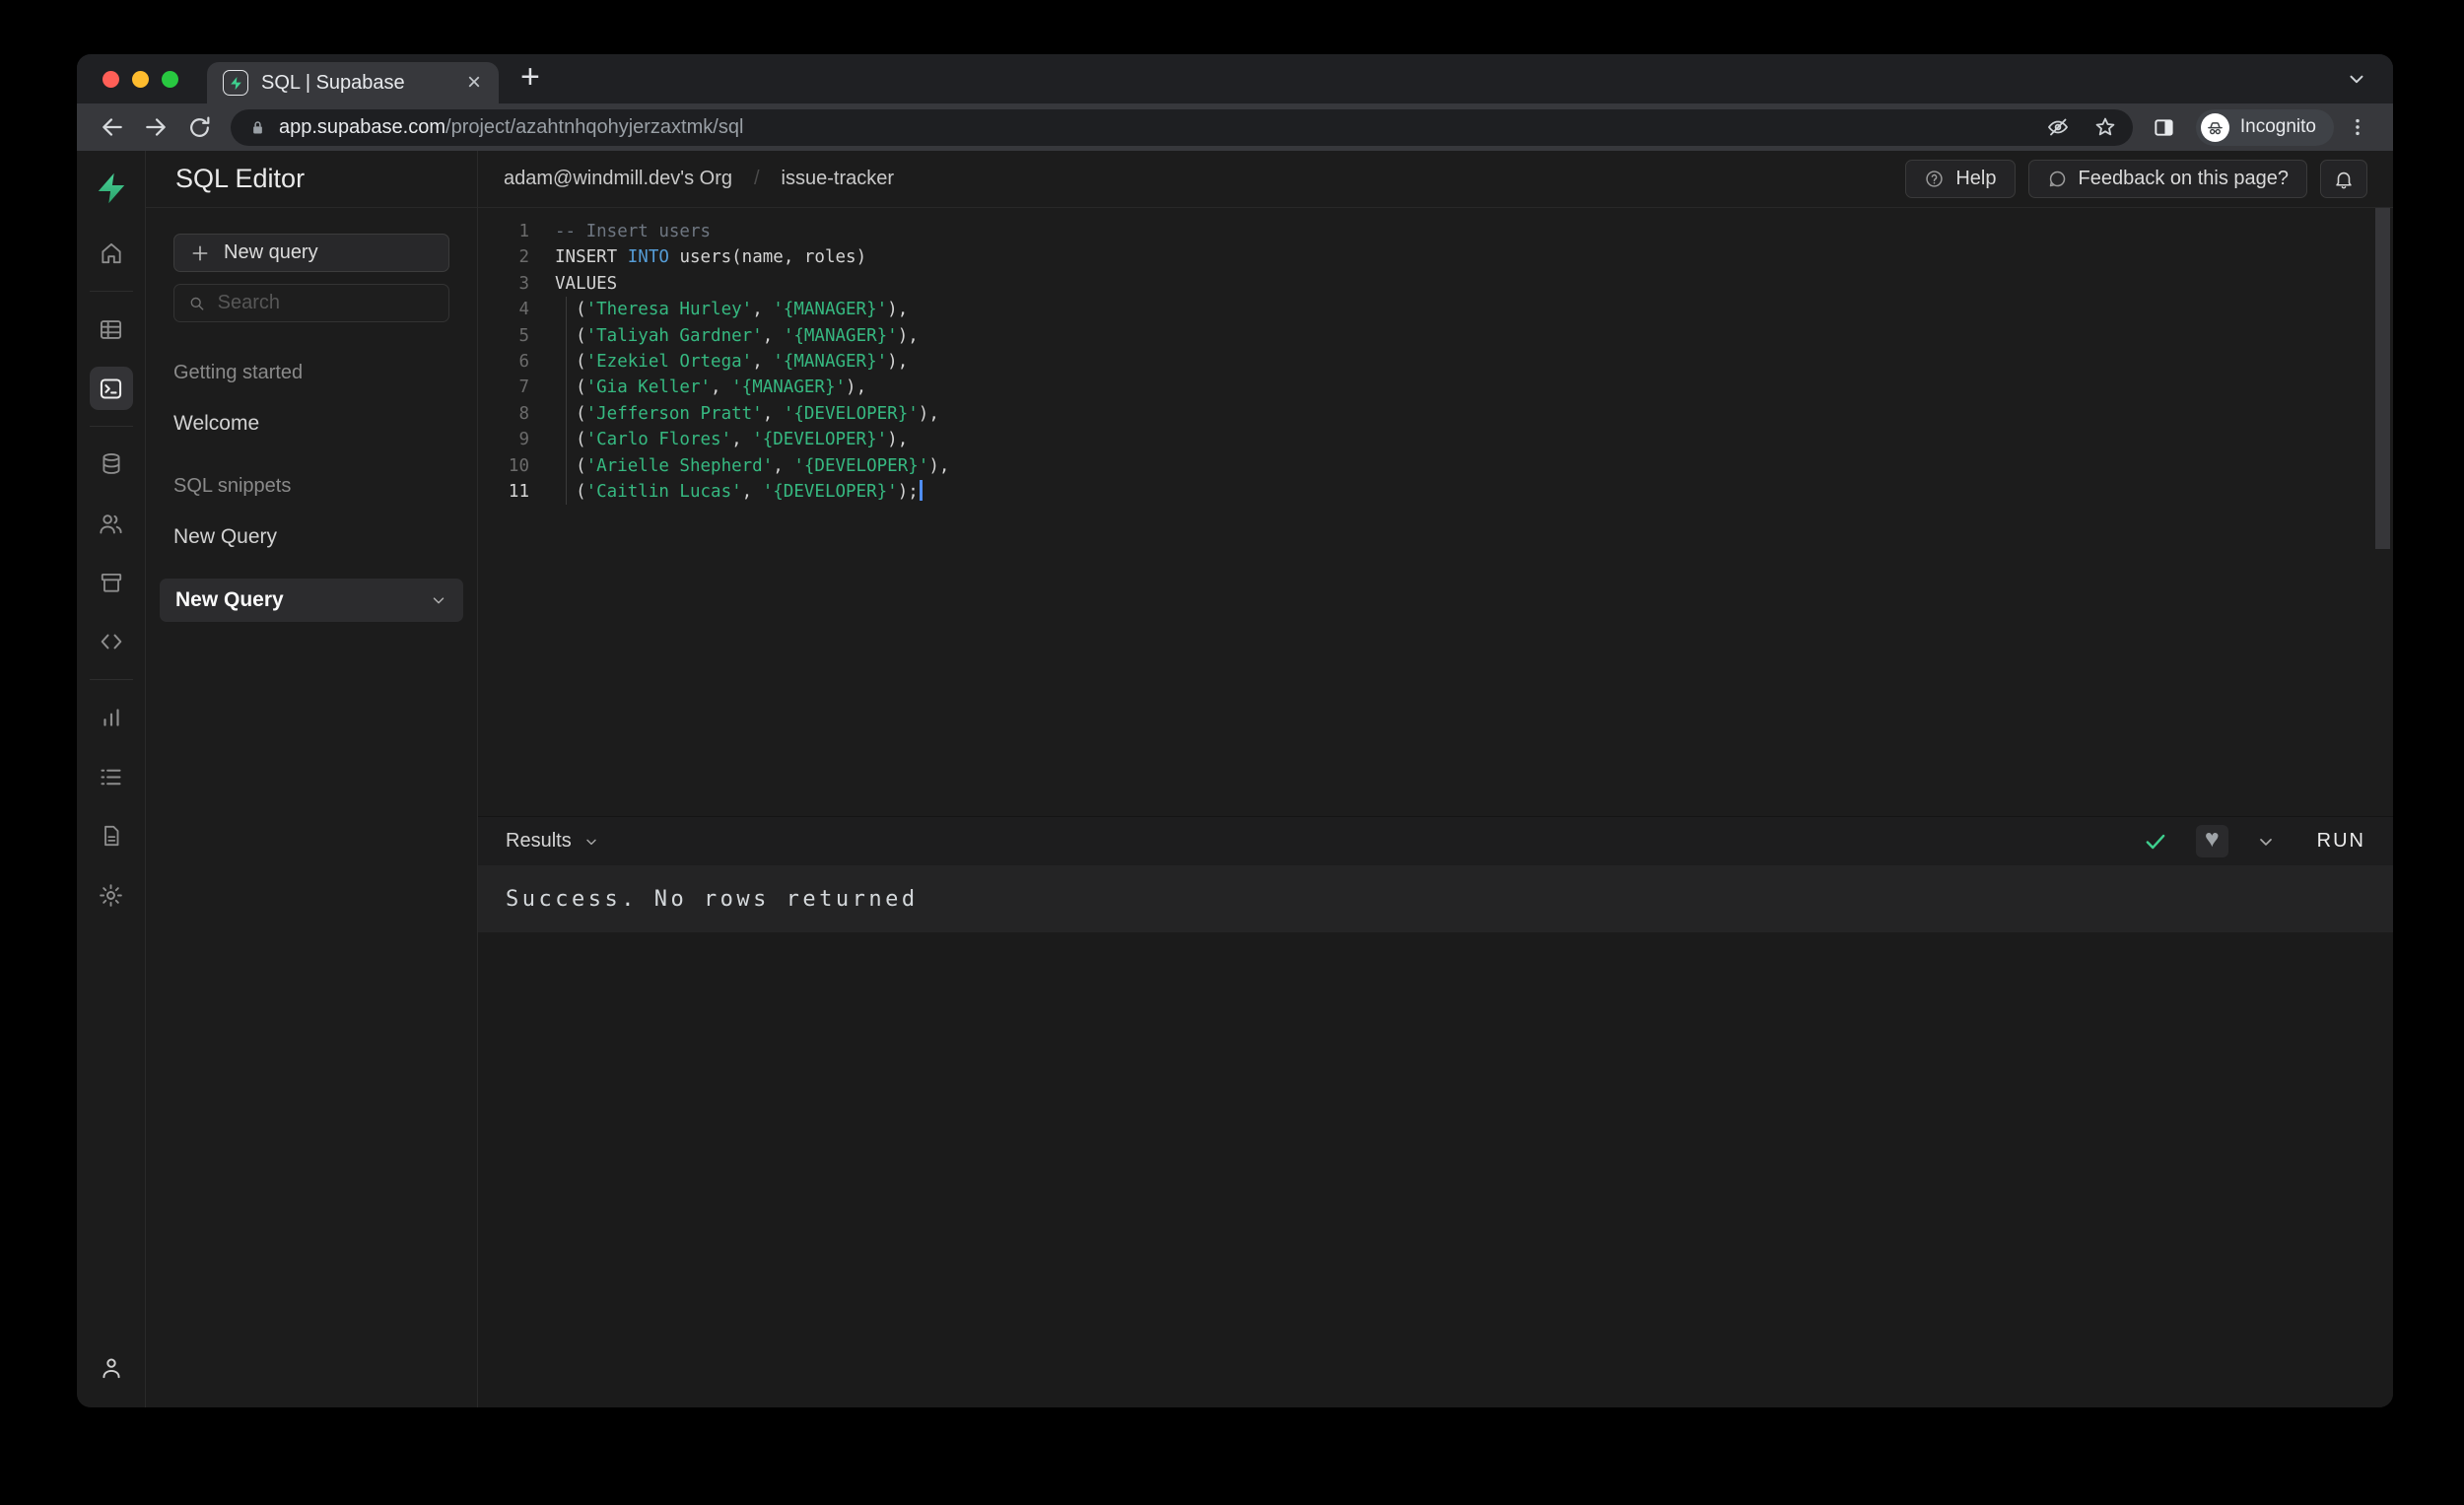 This screenshot has height=1505, width=2464. Describe the element at coordinates (669, 361) in the screenshot. I see `code-token: 'Ezekiel Ortega'` at that location.